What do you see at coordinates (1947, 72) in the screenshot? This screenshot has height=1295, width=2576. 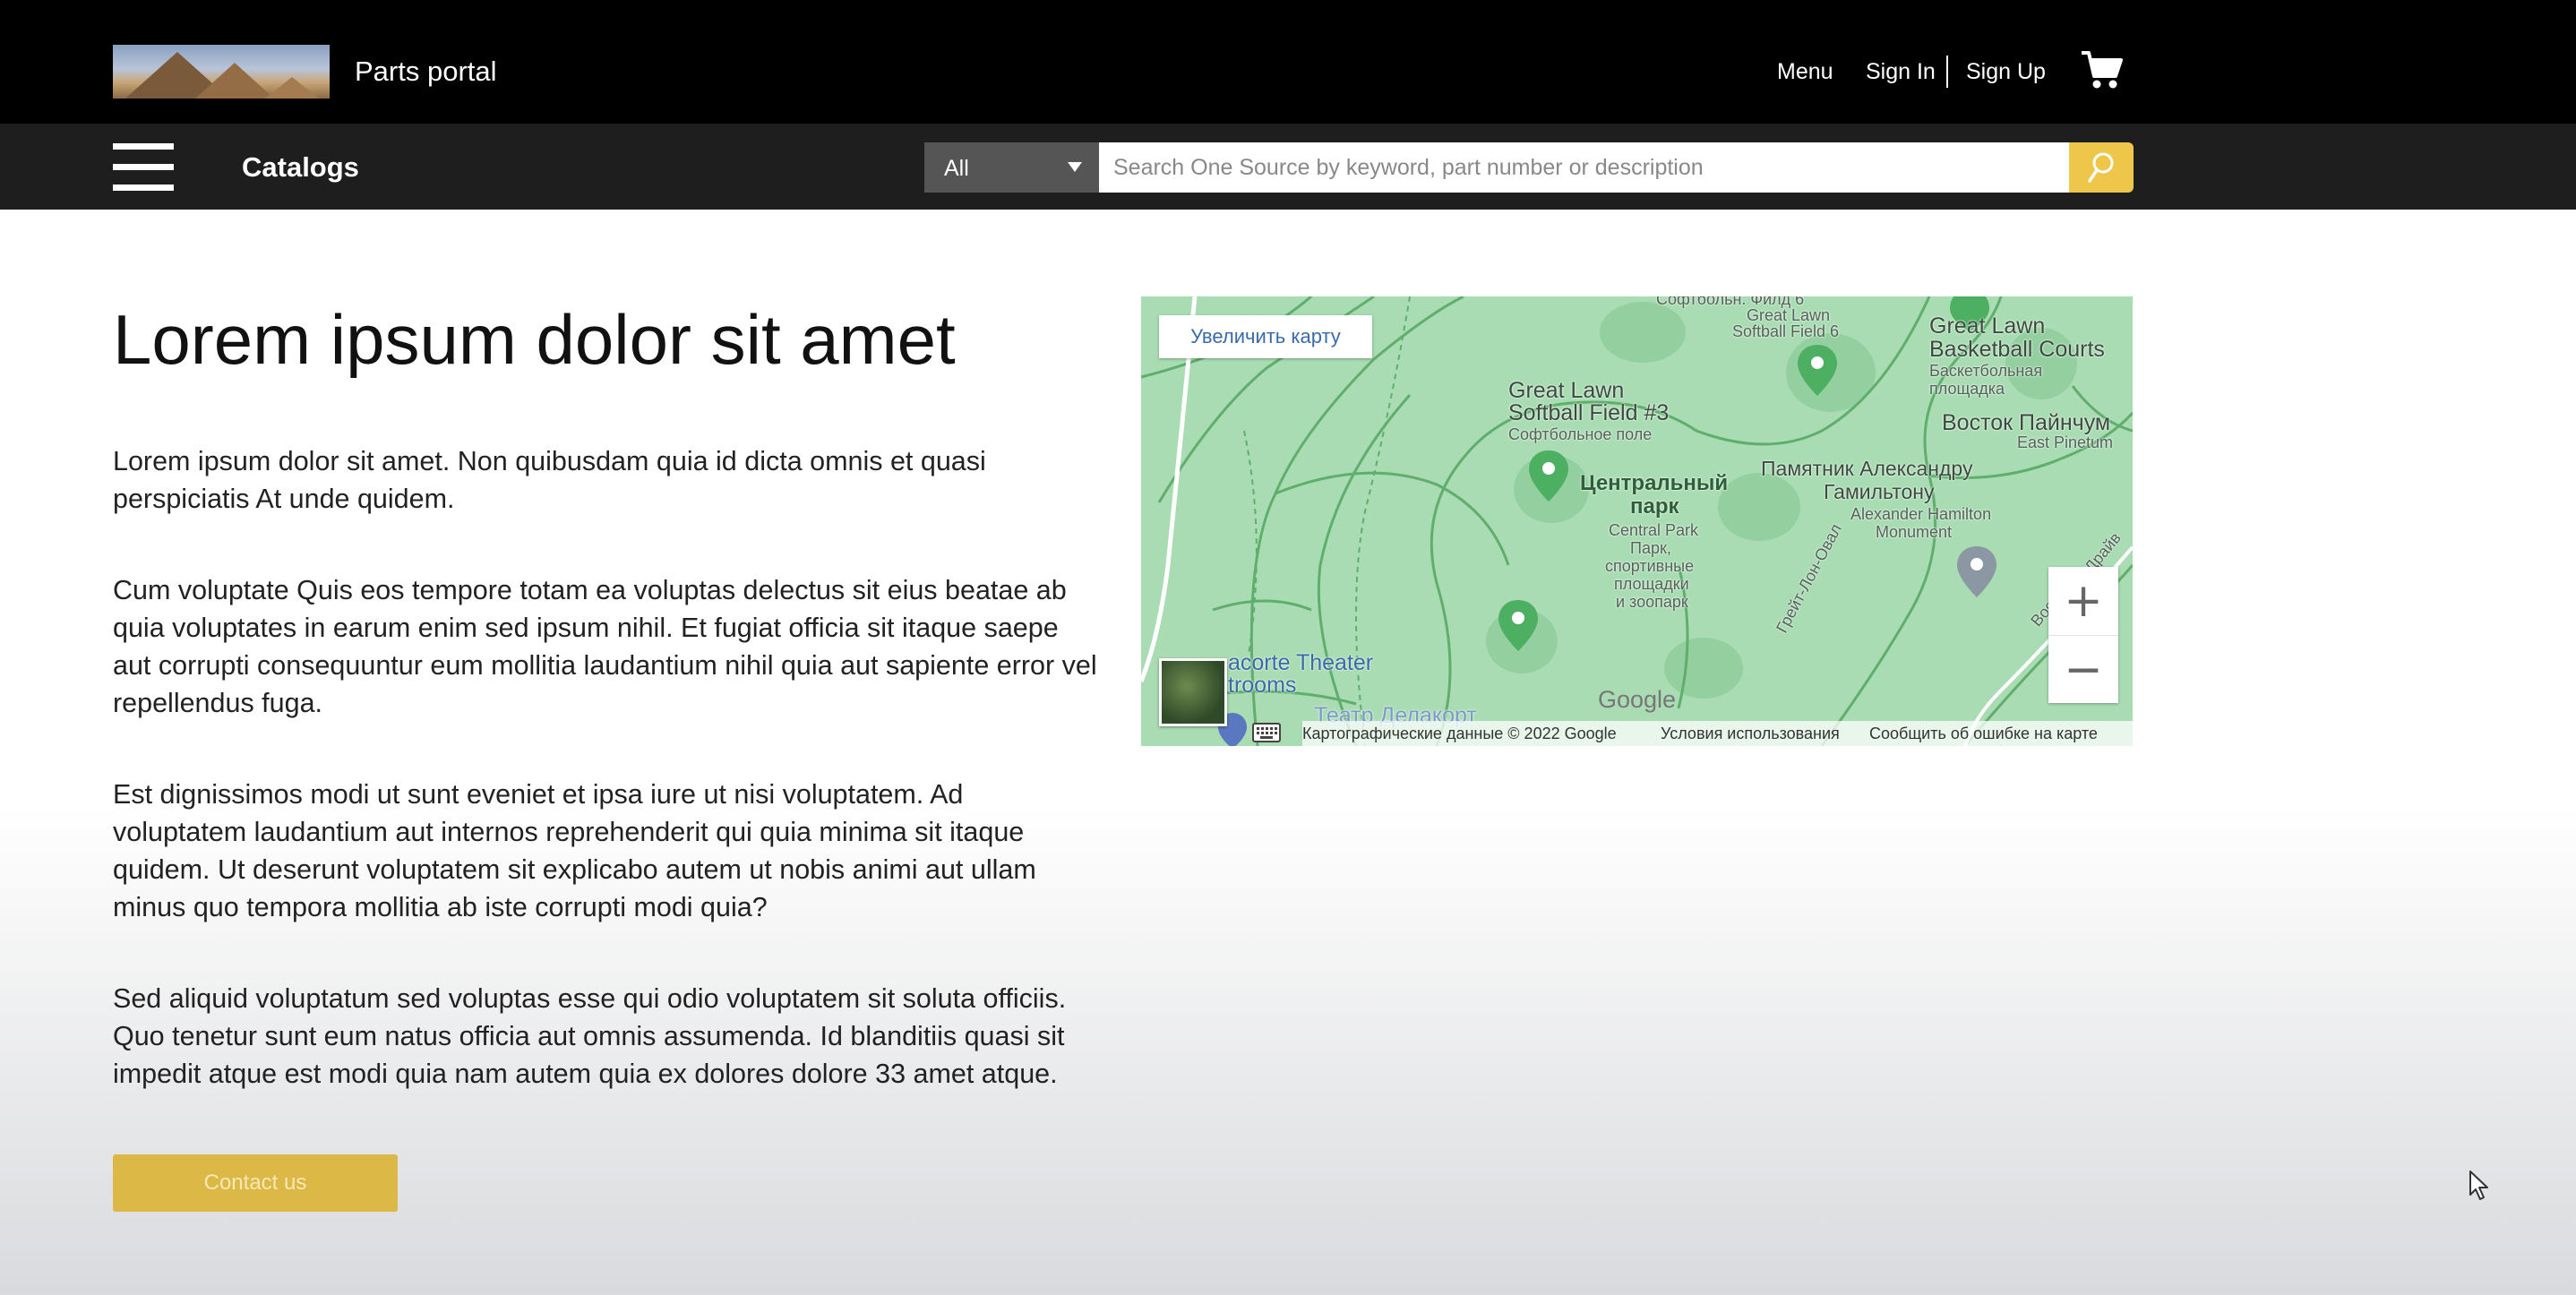 I see `nav-divider` at bounding box center [1947, 72].